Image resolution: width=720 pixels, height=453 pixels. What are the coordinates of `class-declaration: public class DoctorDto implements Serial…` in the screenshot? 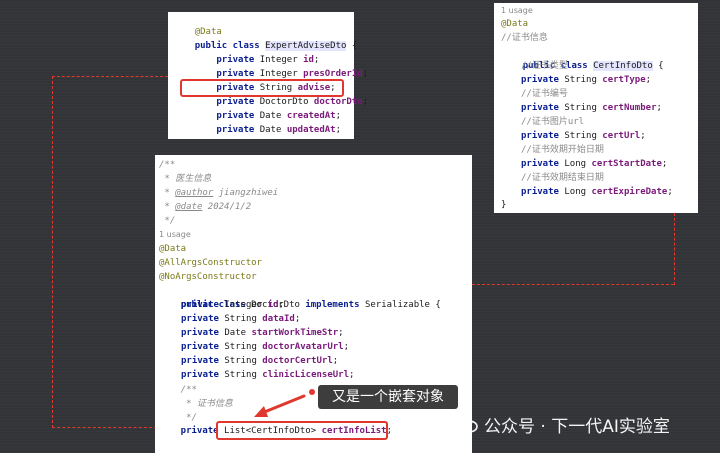 It's located at (310, 305).